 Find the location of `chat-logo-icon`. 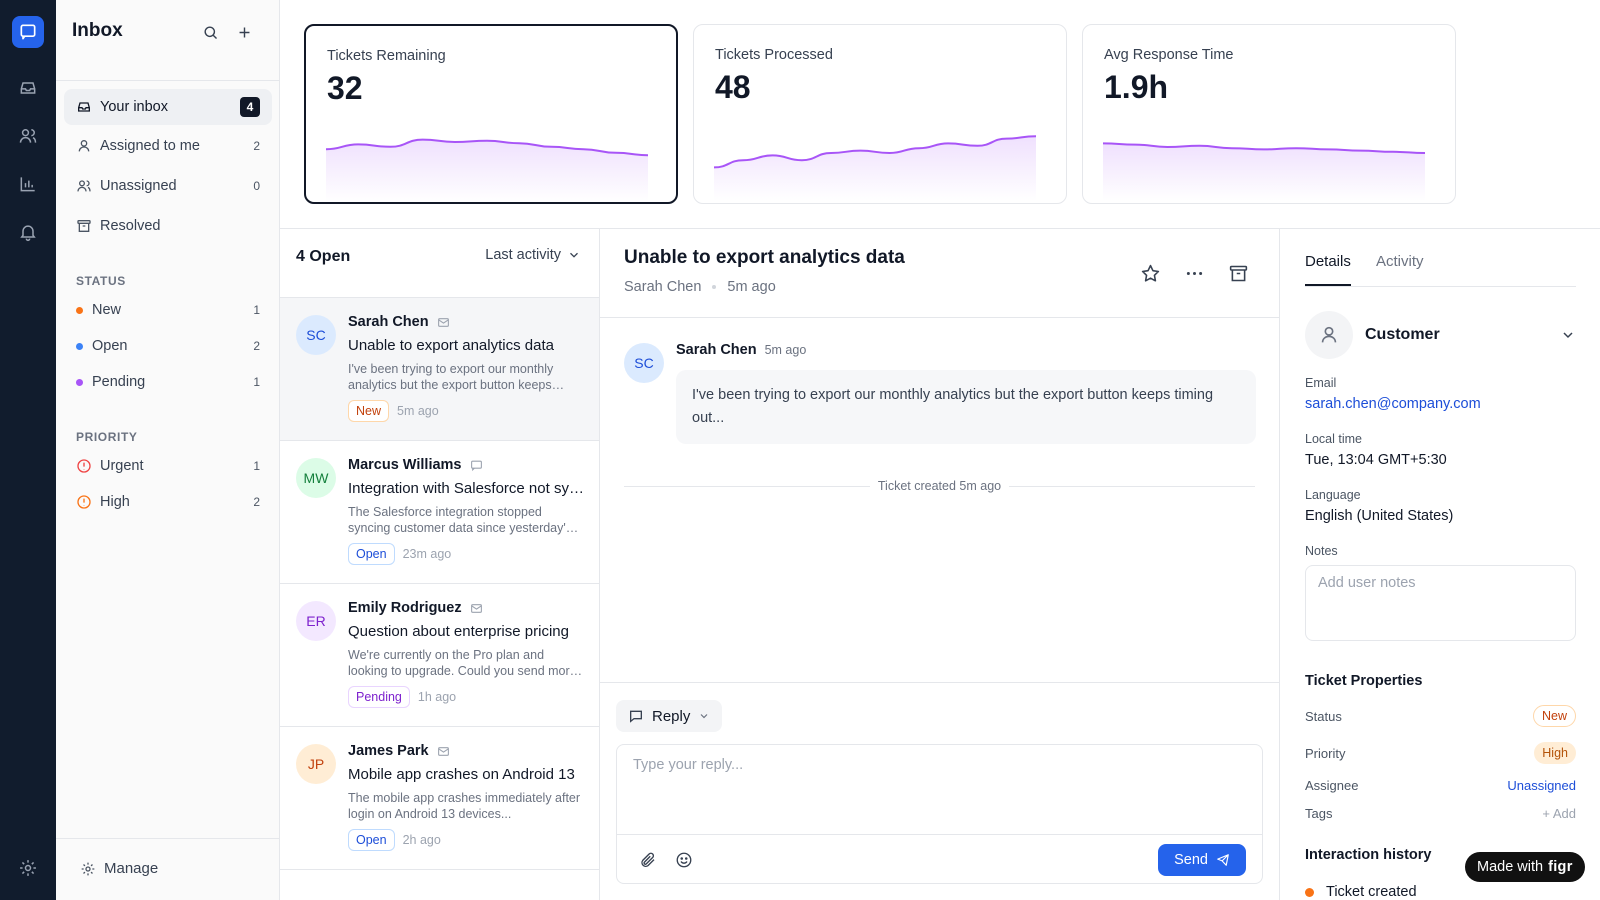

chat-logo-icon is located at coordinates (28, 32).